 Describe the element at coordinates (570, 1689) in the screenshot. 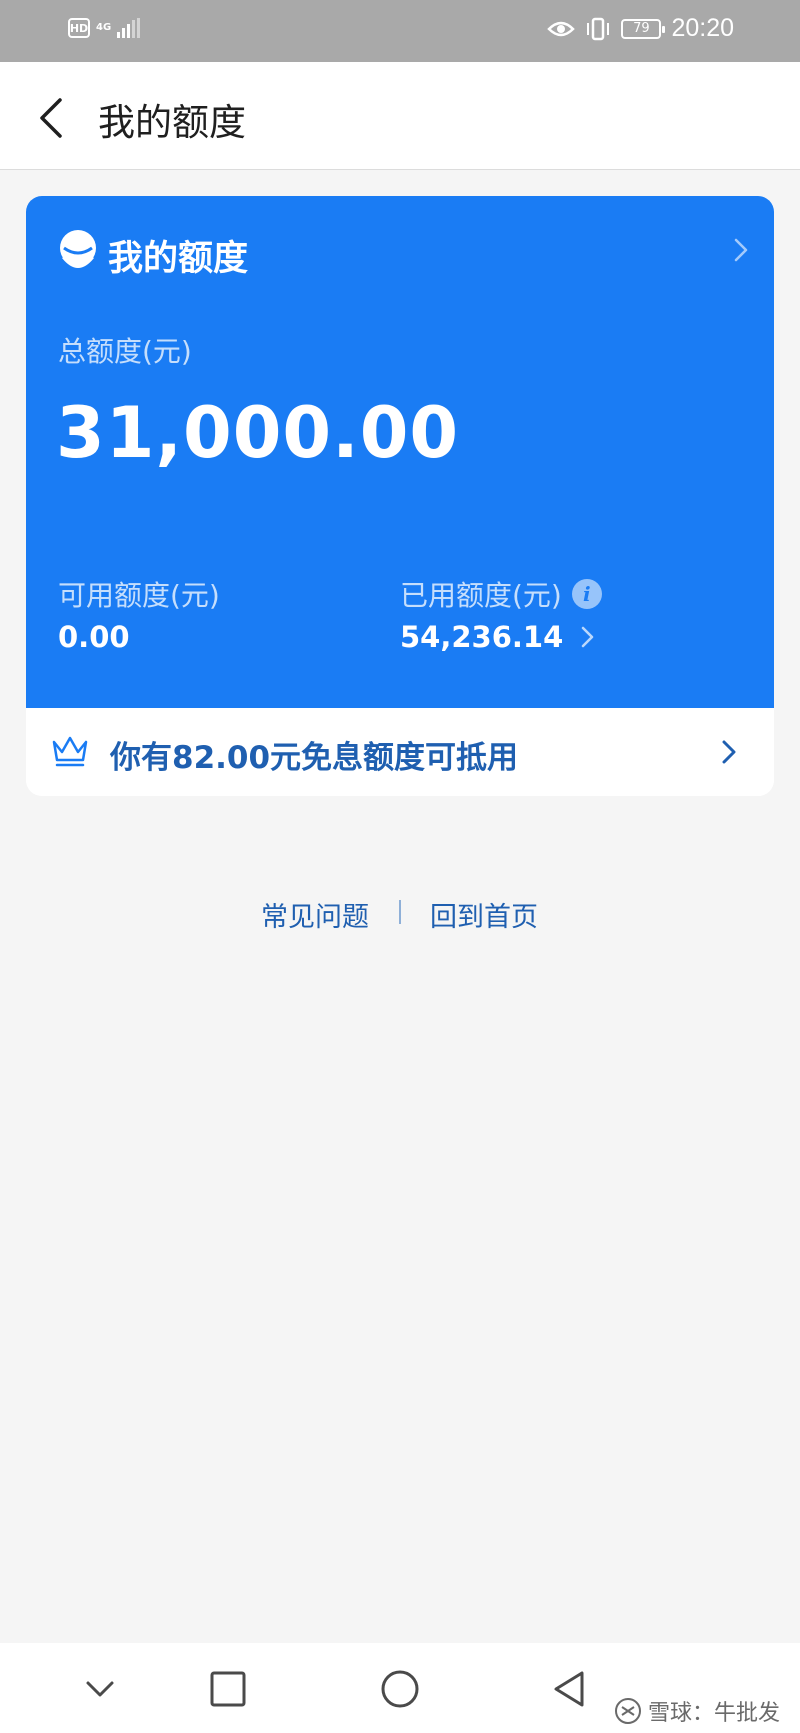

I see `triangle-back-icon` at that location.